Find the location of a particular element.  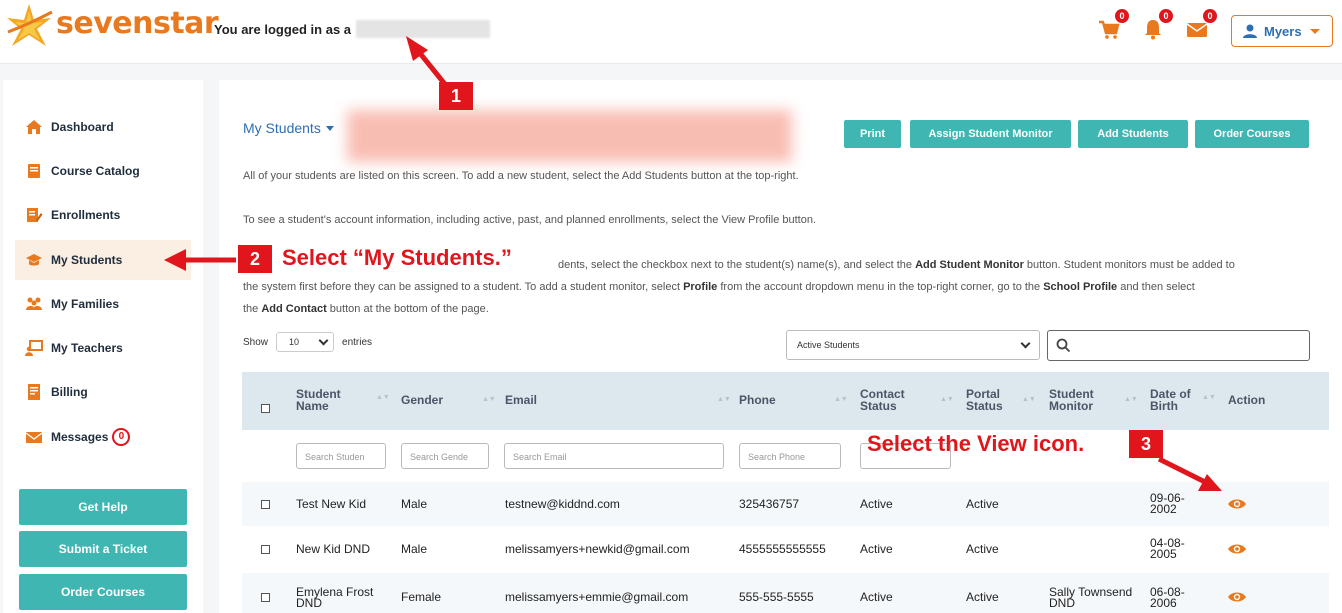

step-3-badge: 3 is located at coordinates (1146, 444).